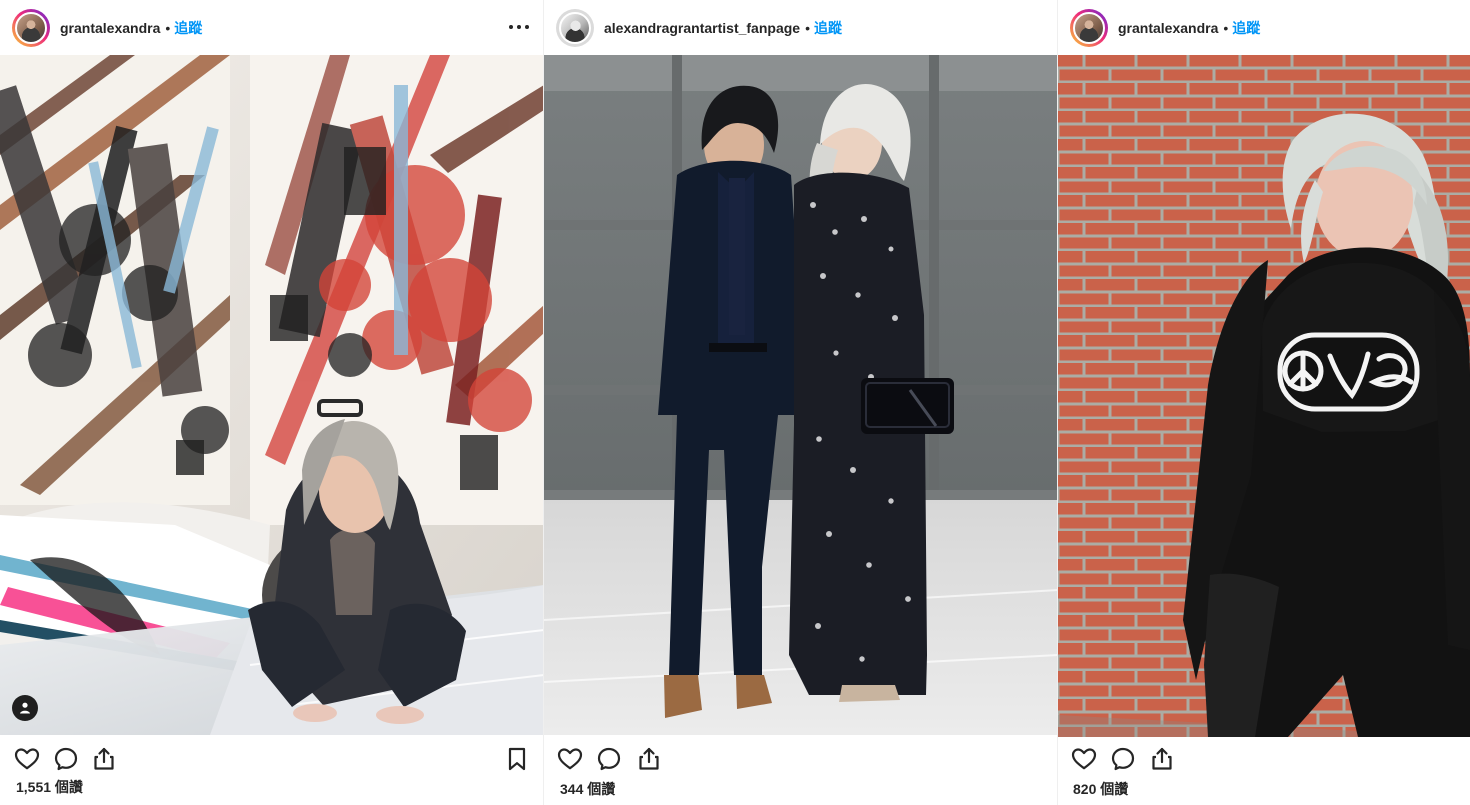  What do you see at coordinates (49, 787) in the screenshot?
I see `like-count: 1,551 個讚` at bounding box center [49, 787].